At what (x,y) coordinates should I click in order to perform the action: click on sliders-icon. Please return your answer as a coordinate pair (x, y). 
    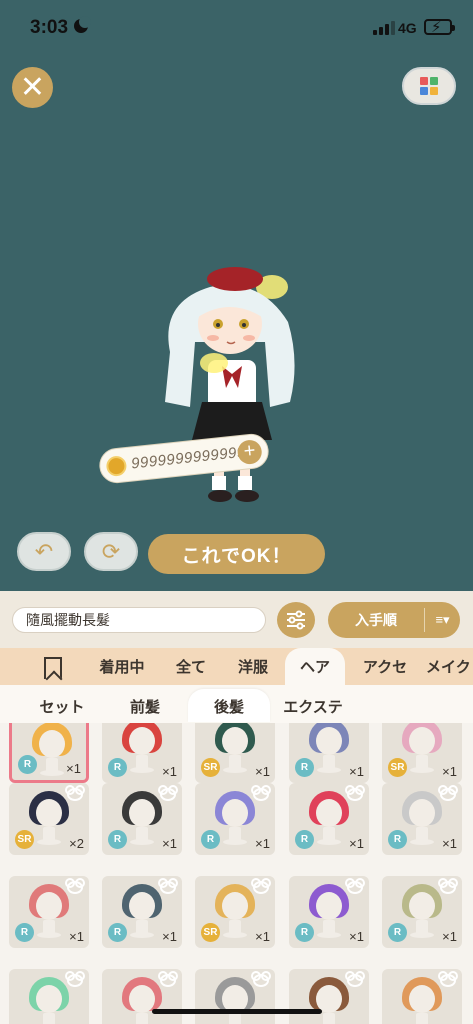
    Looking at the image, I should click on (296, 620).